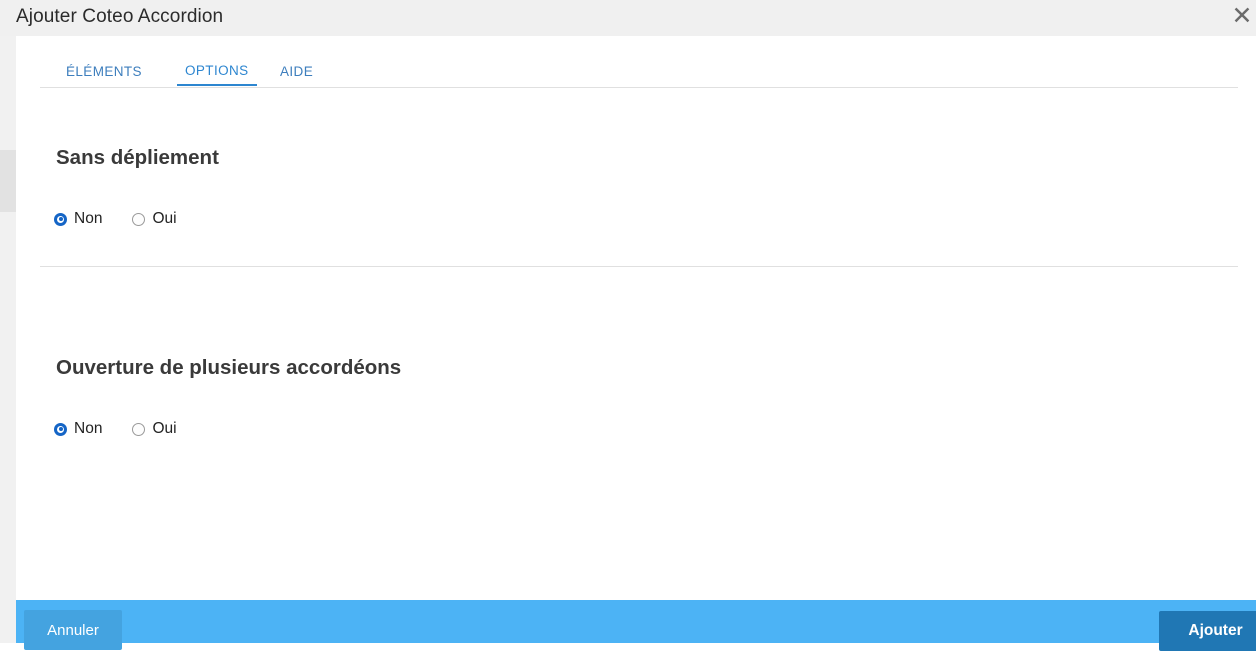  What do you see at coordinates (296, 71) in the screenshot?
I see `tab-aide: AIDE` at bounding box center [296, 71].